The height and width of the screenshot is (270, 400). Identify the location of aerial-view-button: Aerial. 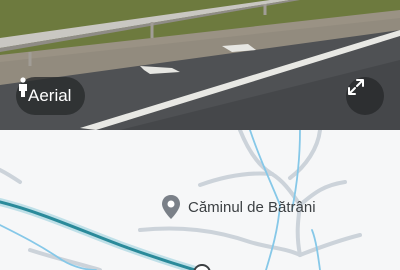
(51, 96).